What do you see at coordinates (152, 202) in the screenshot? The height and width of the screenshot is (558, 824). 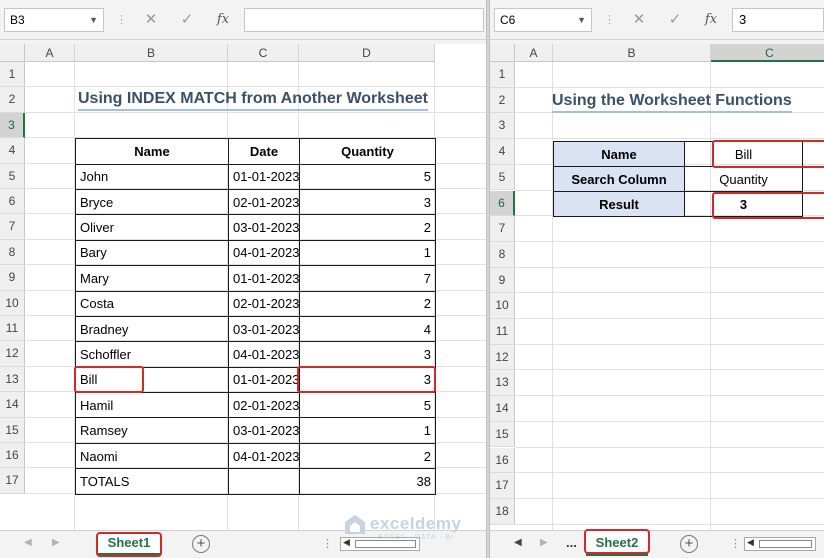 I see `cell-name: Bryce` at bounding box center [152, 202].